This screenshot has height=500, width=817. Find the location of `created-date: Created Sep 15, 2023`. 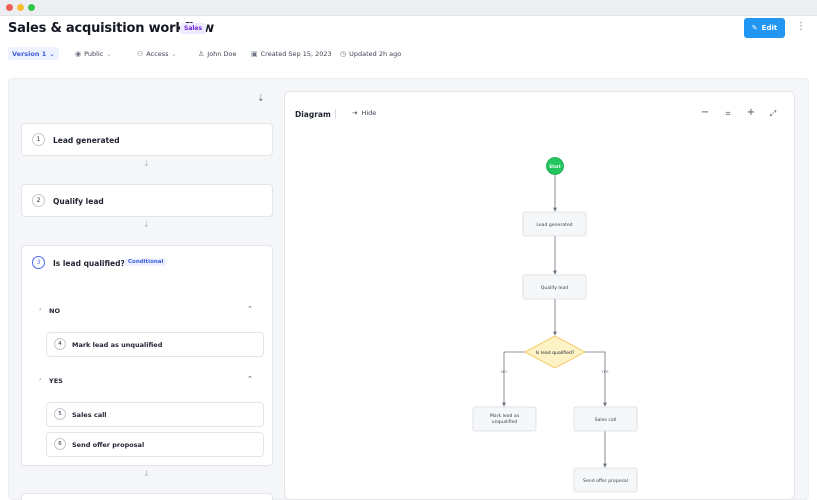

created-date: Created Sep 15, 2023 is located at coordinates (296, 54).